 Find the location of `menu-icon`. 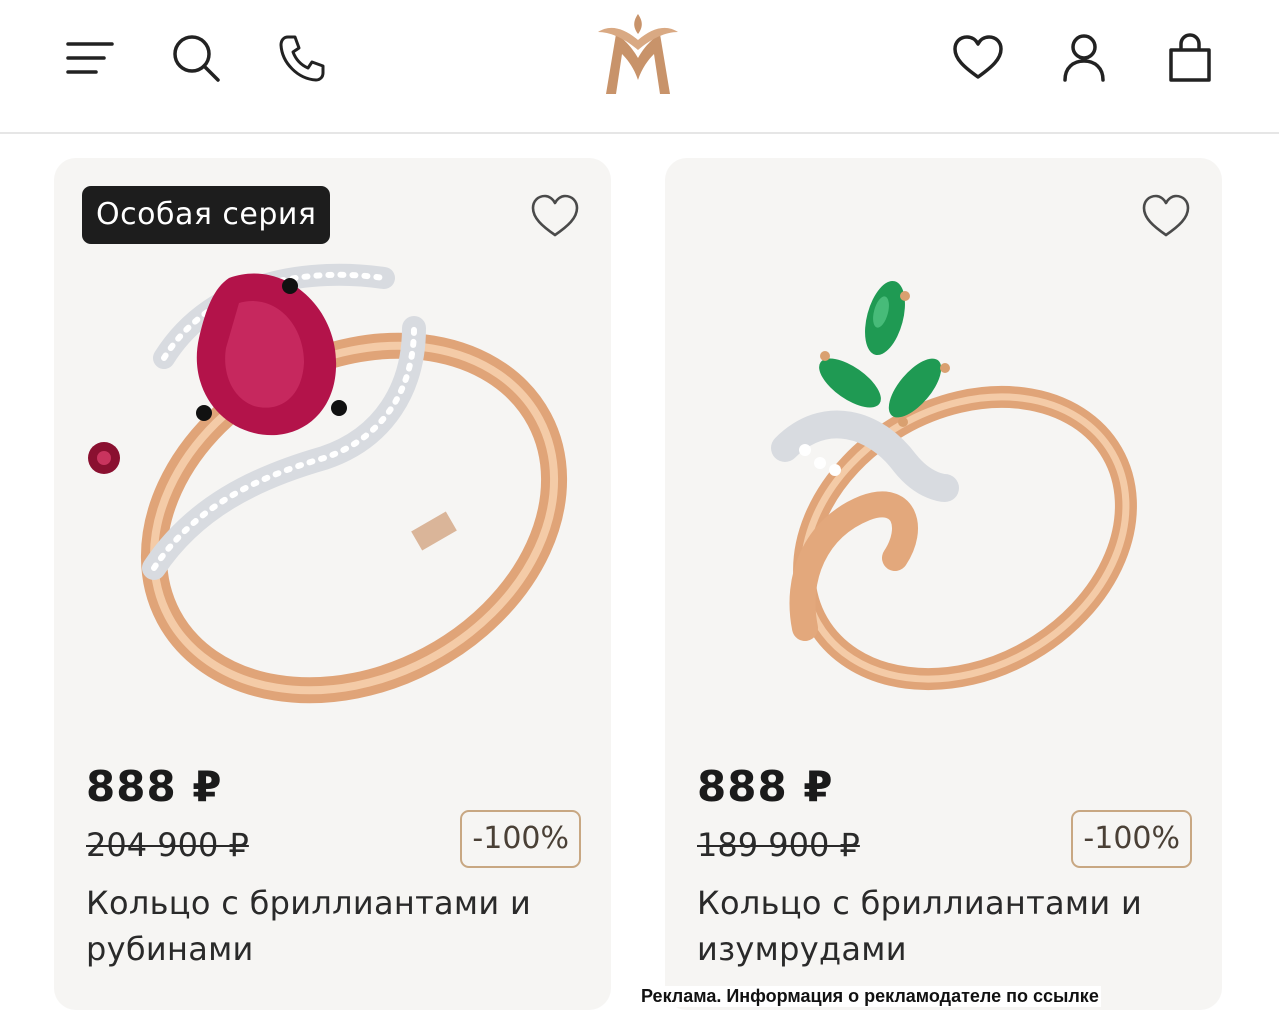

menu-icon is located at coordinates (90, 58).